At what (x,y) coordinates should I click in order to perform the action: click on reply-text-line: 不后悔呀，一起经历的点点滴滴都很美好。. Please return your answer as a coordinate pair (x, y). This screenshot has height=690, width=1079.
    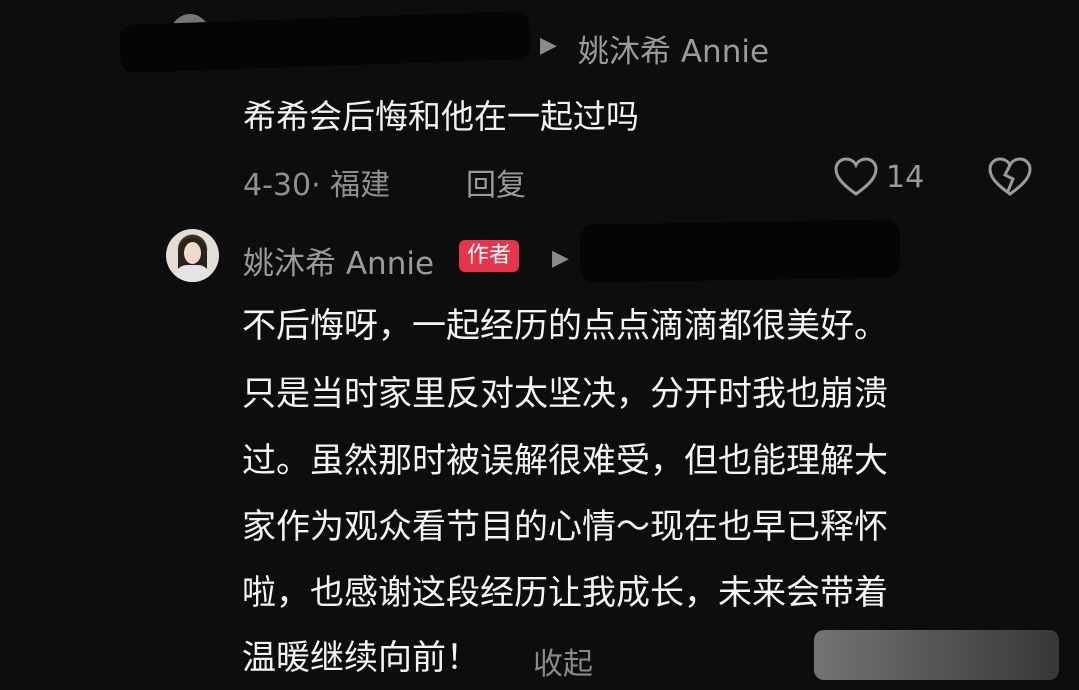
    Looking at the image, I should click on (565, 326).